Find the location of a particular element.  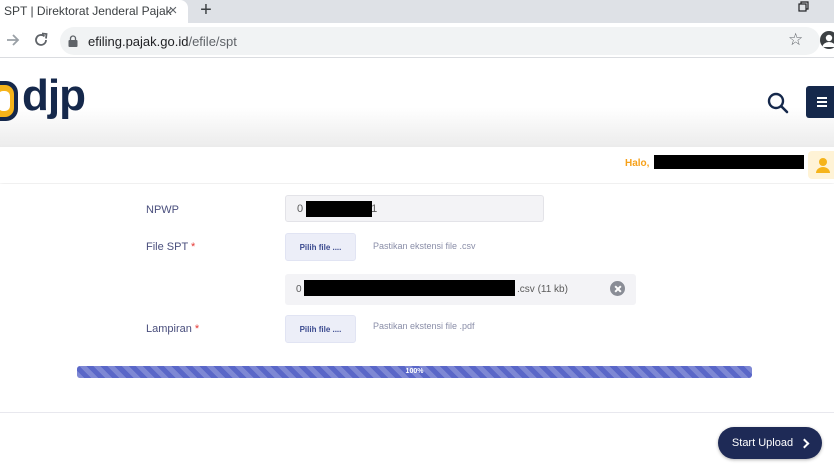

user-bar: Halo, is located at coordinates (417, 165).